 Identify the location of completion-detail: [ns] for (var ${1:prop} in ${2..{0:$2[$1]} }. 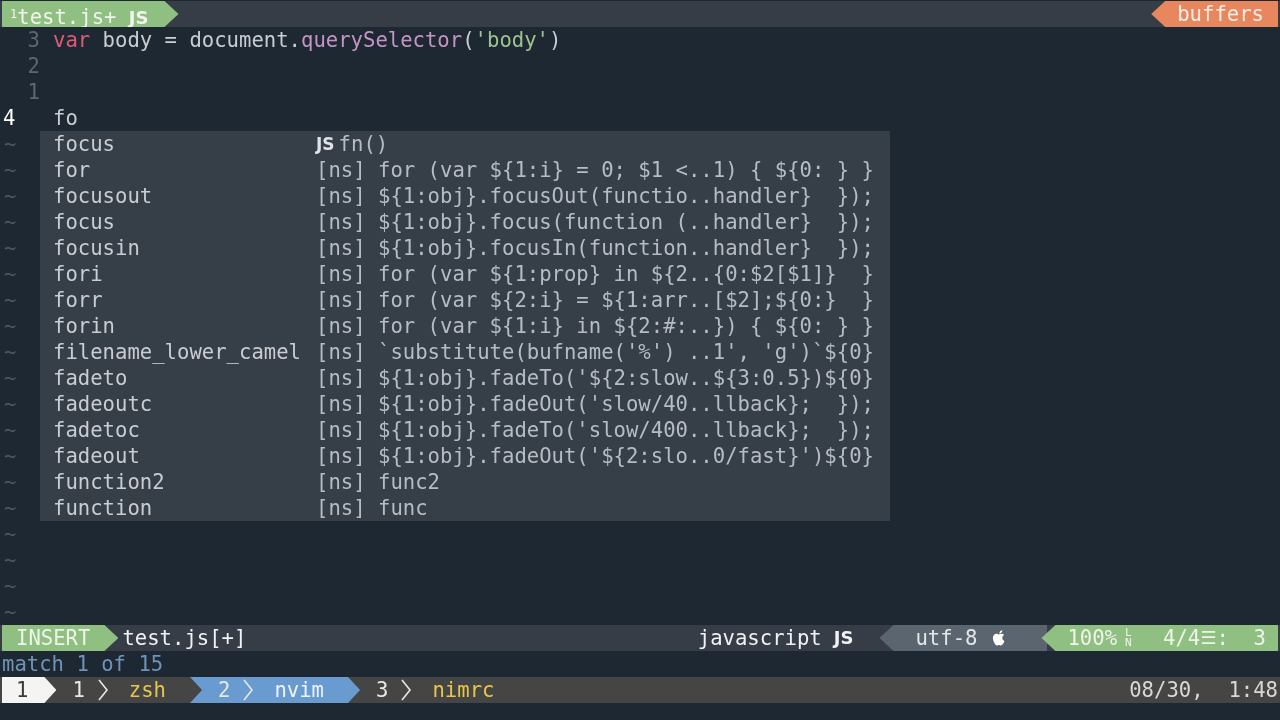
(595, 274).